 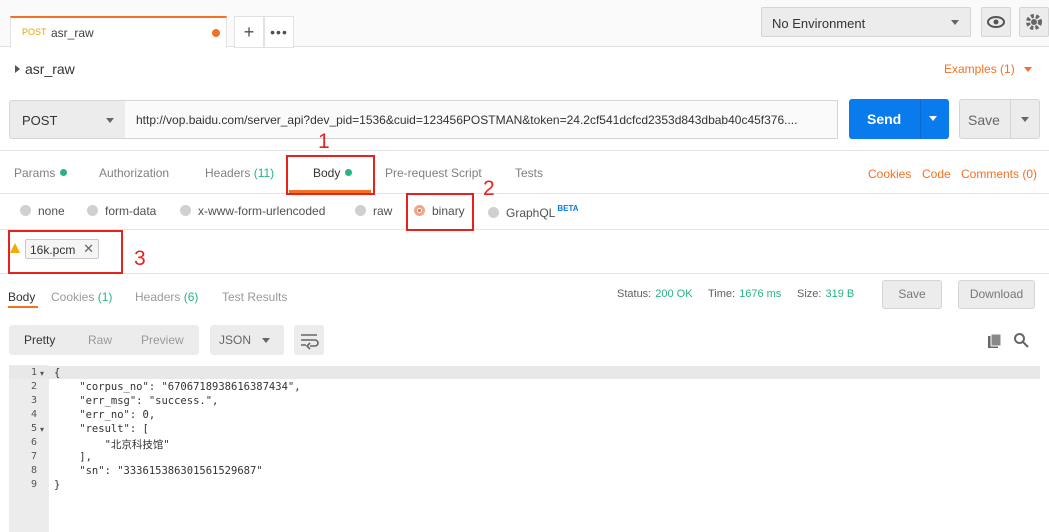 I want to click on body-mode-none-label: none, so click(x=51, y=211).